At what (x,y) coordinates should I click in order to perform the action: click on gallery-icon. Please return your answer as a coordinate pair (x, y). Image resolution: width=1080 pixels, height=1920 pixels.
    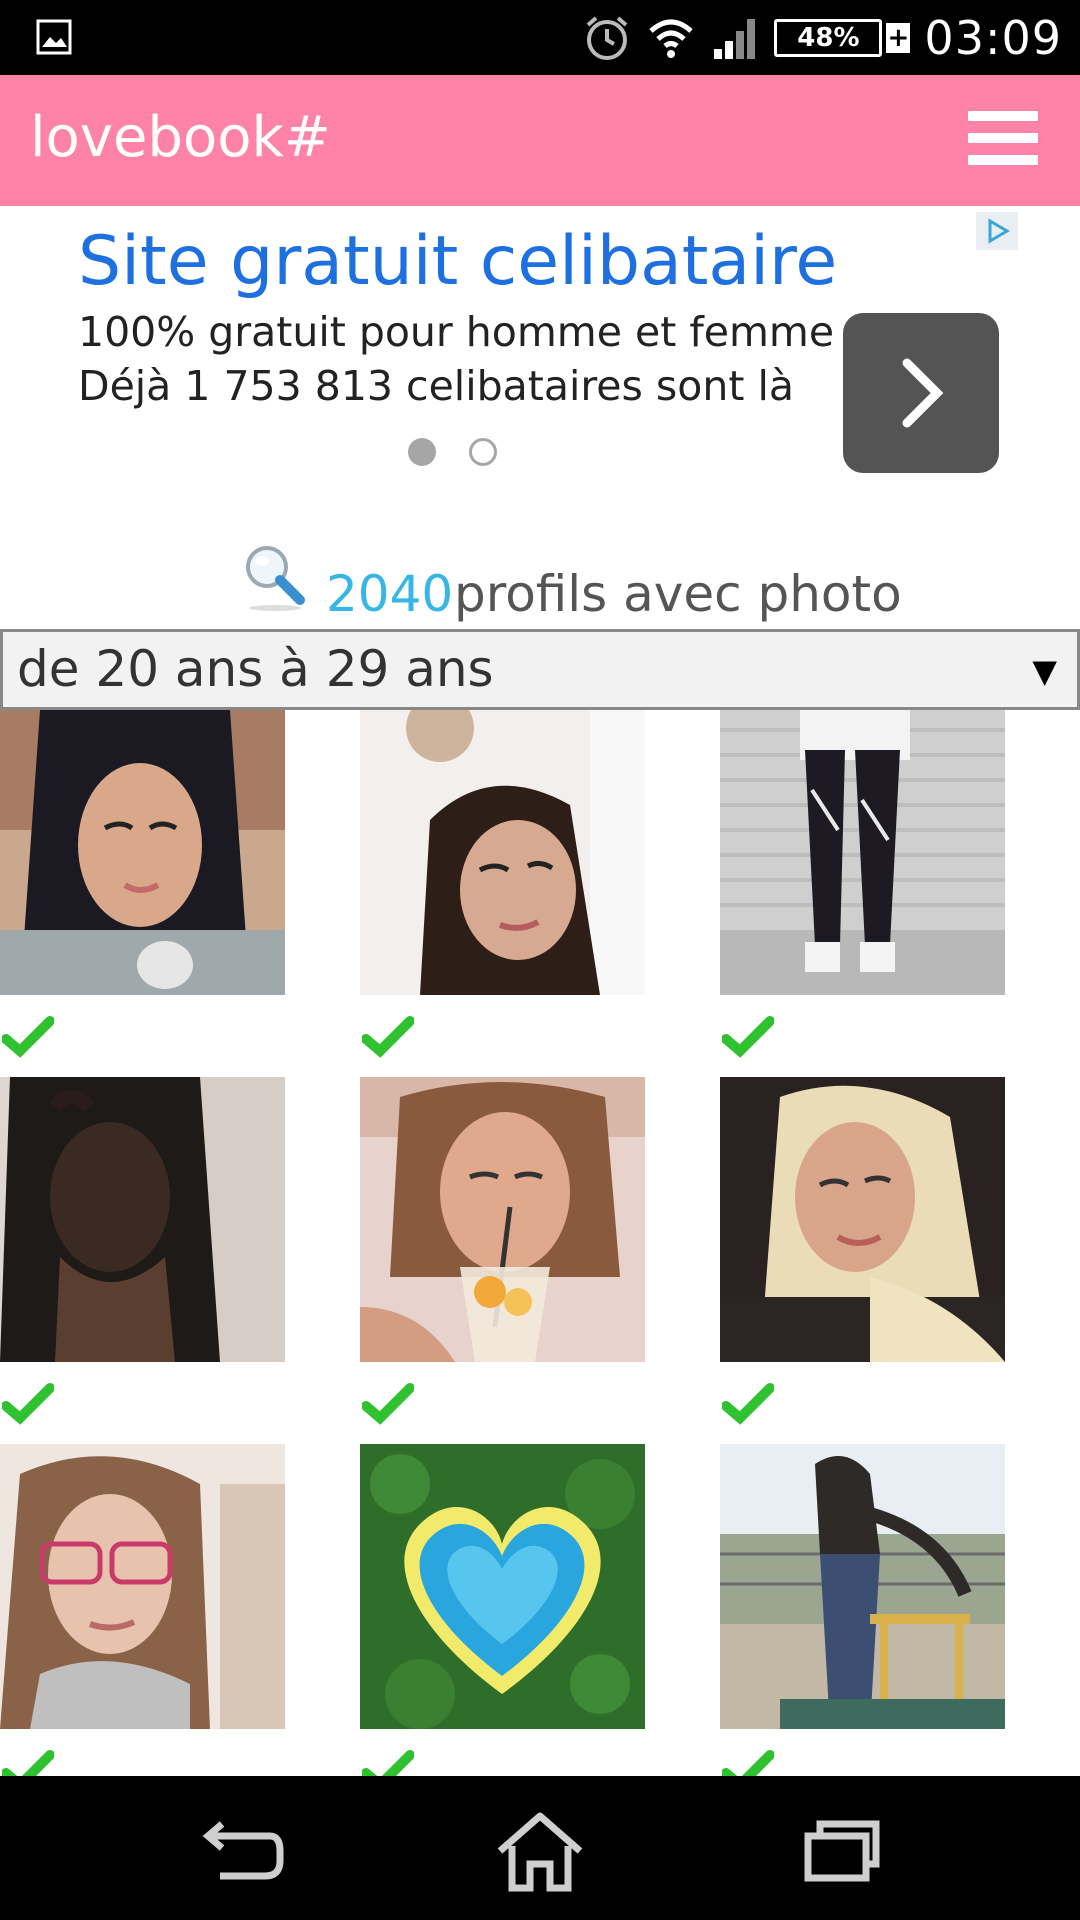
    Looking at the image, I should click on (54, 37).